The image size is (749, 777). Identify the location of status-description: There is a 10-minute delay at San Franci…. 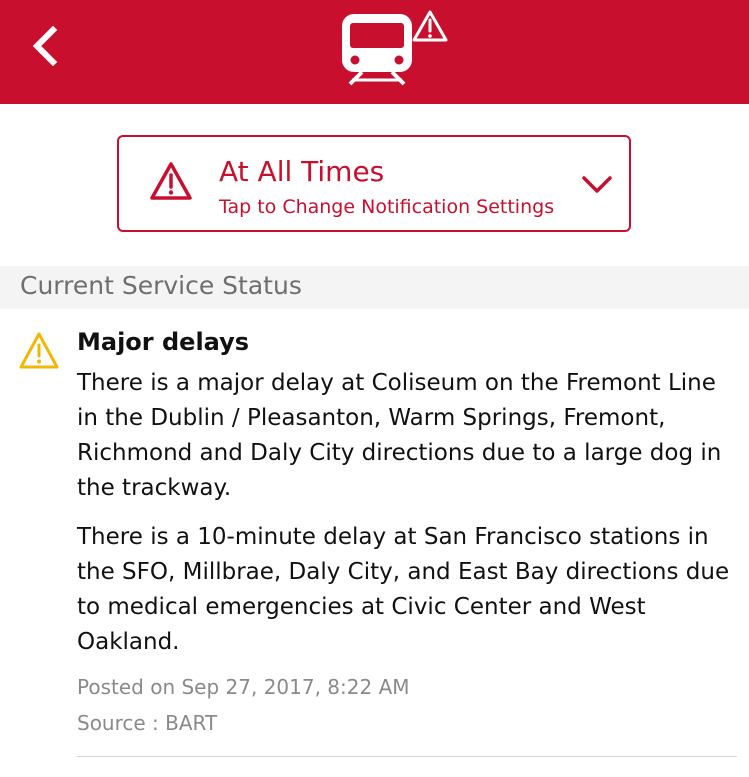
(403, 589).